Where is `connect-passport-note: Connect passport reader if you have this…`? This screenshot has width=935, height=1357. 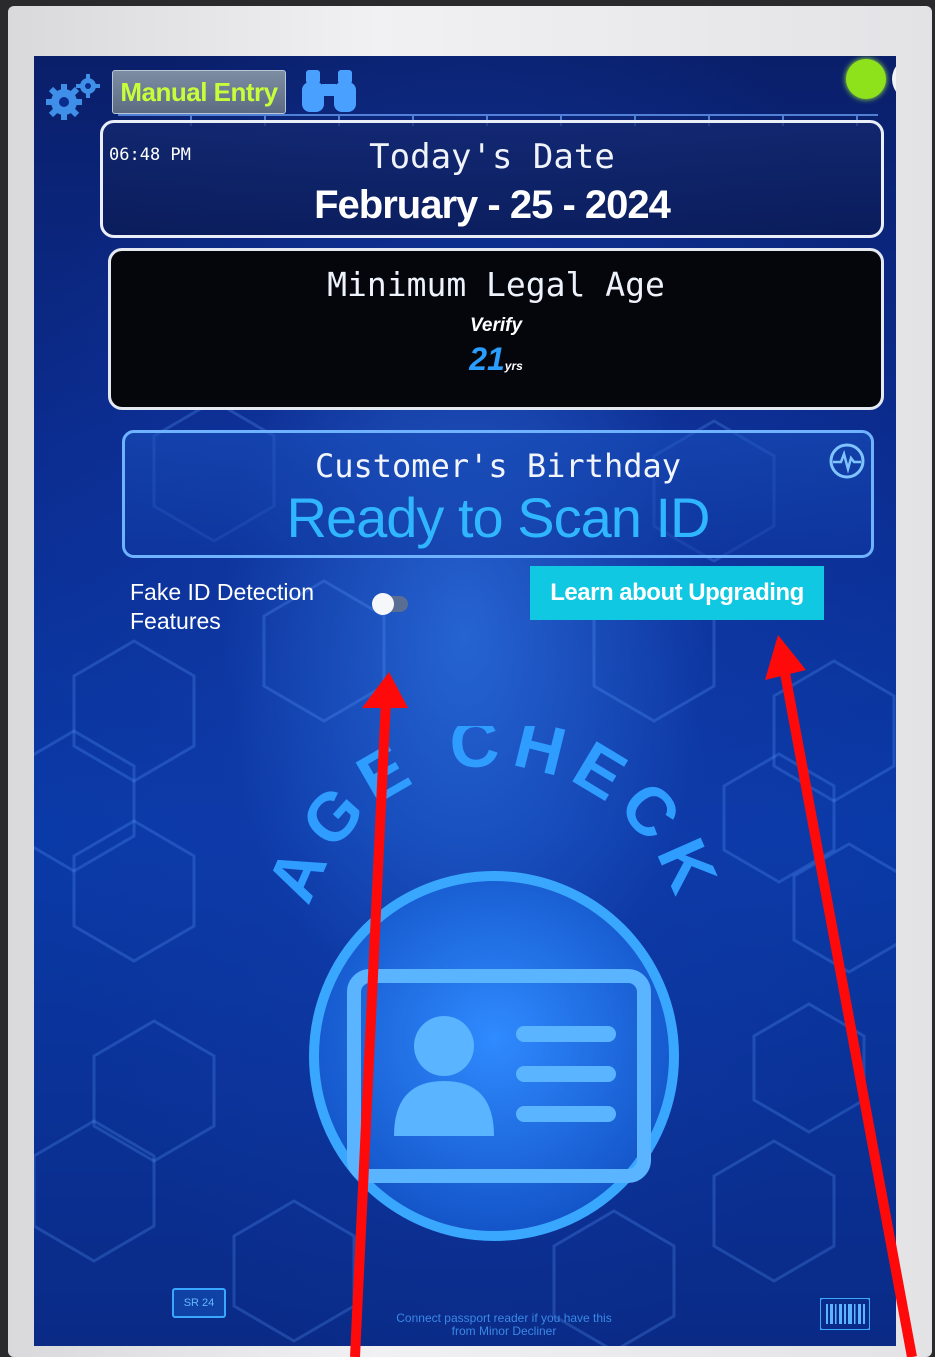
connect-passport-note: Connect passport reader if you have this… is located at coordinates (504, 1325).